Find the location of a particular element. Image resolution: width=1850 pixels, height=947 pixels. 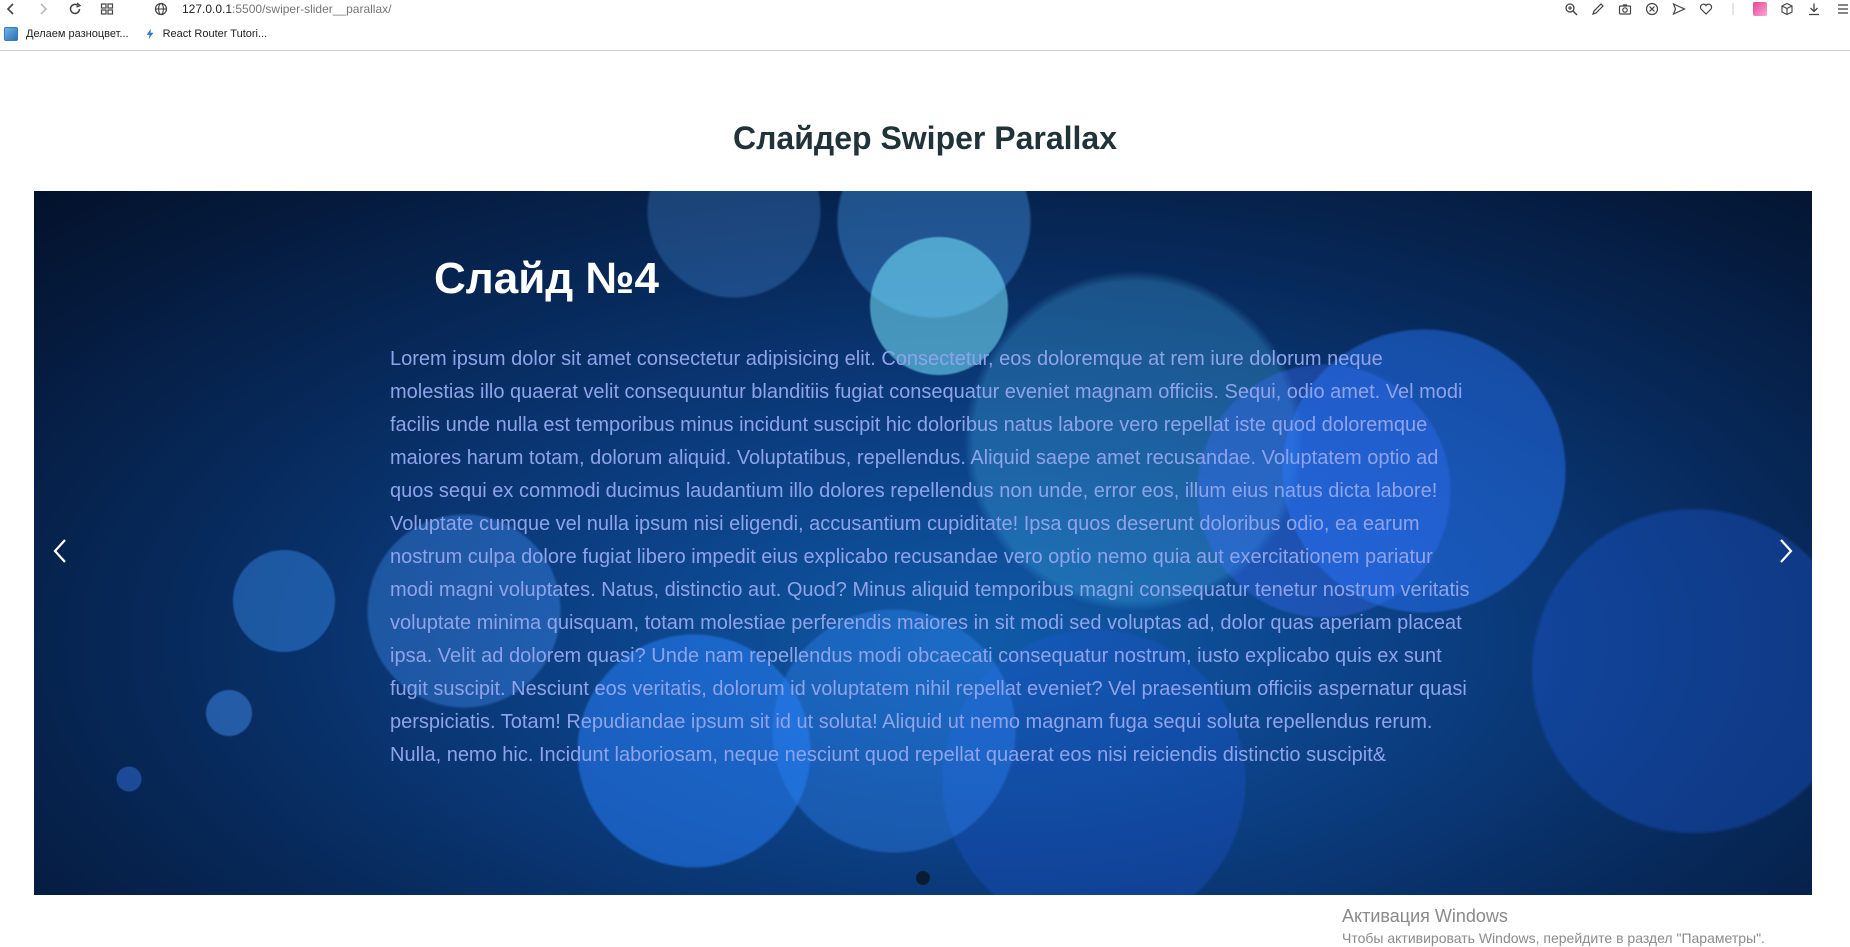

forward-icon is located at coordinates (43, 9).